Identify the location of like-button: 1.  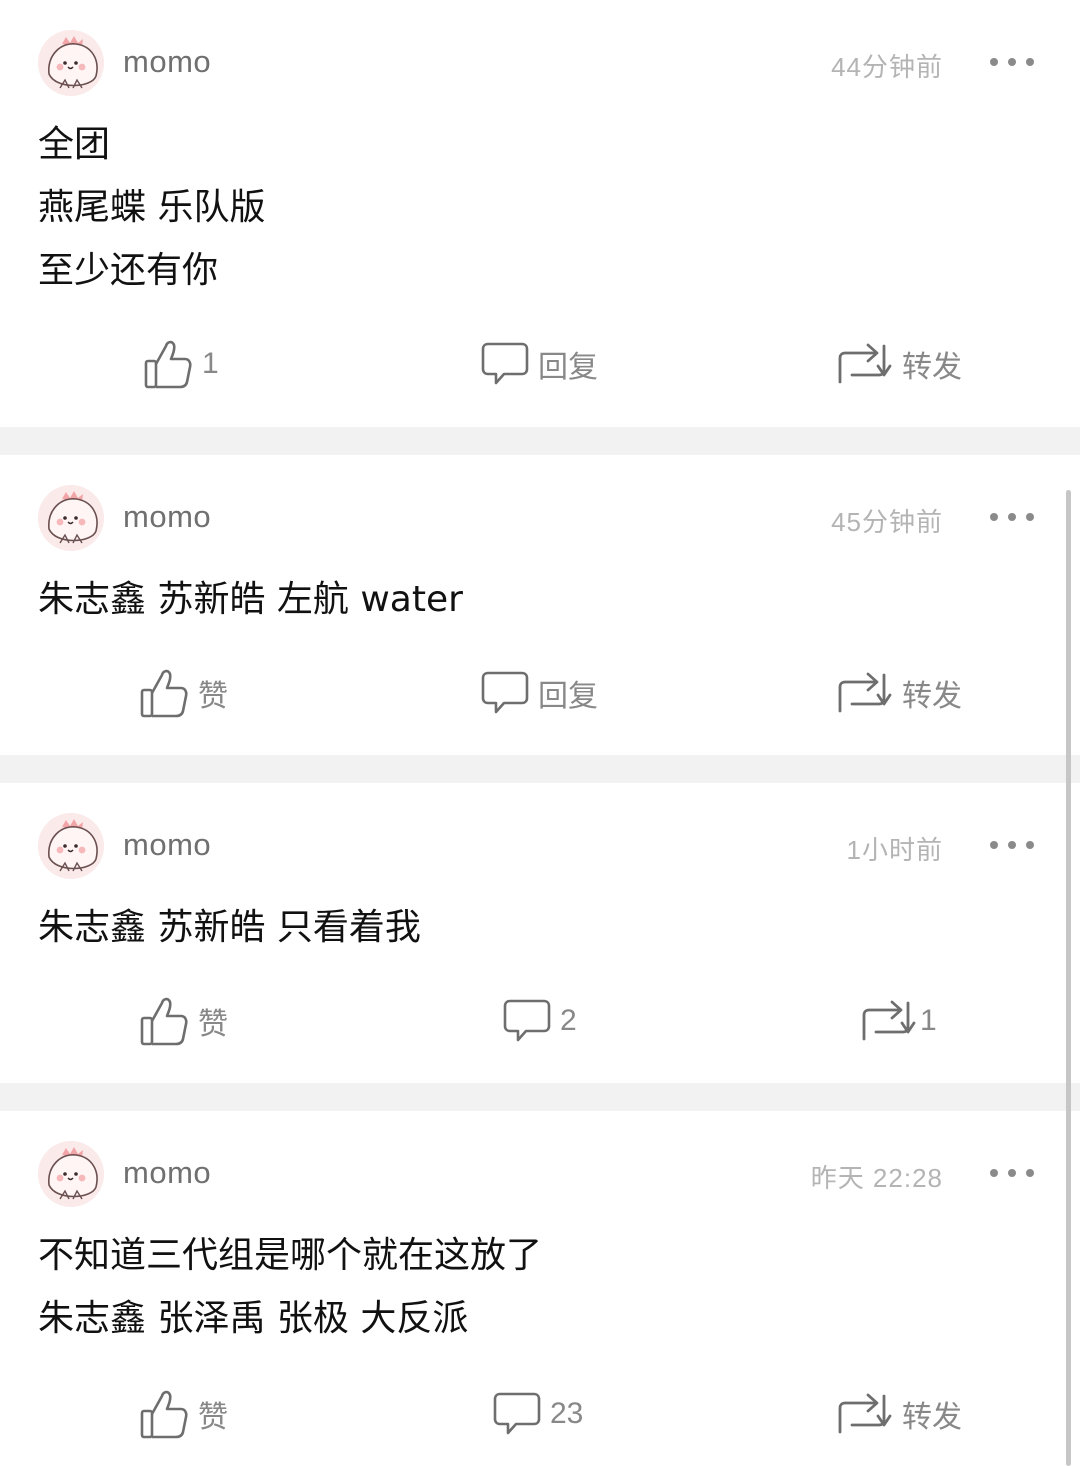
(180, 364).